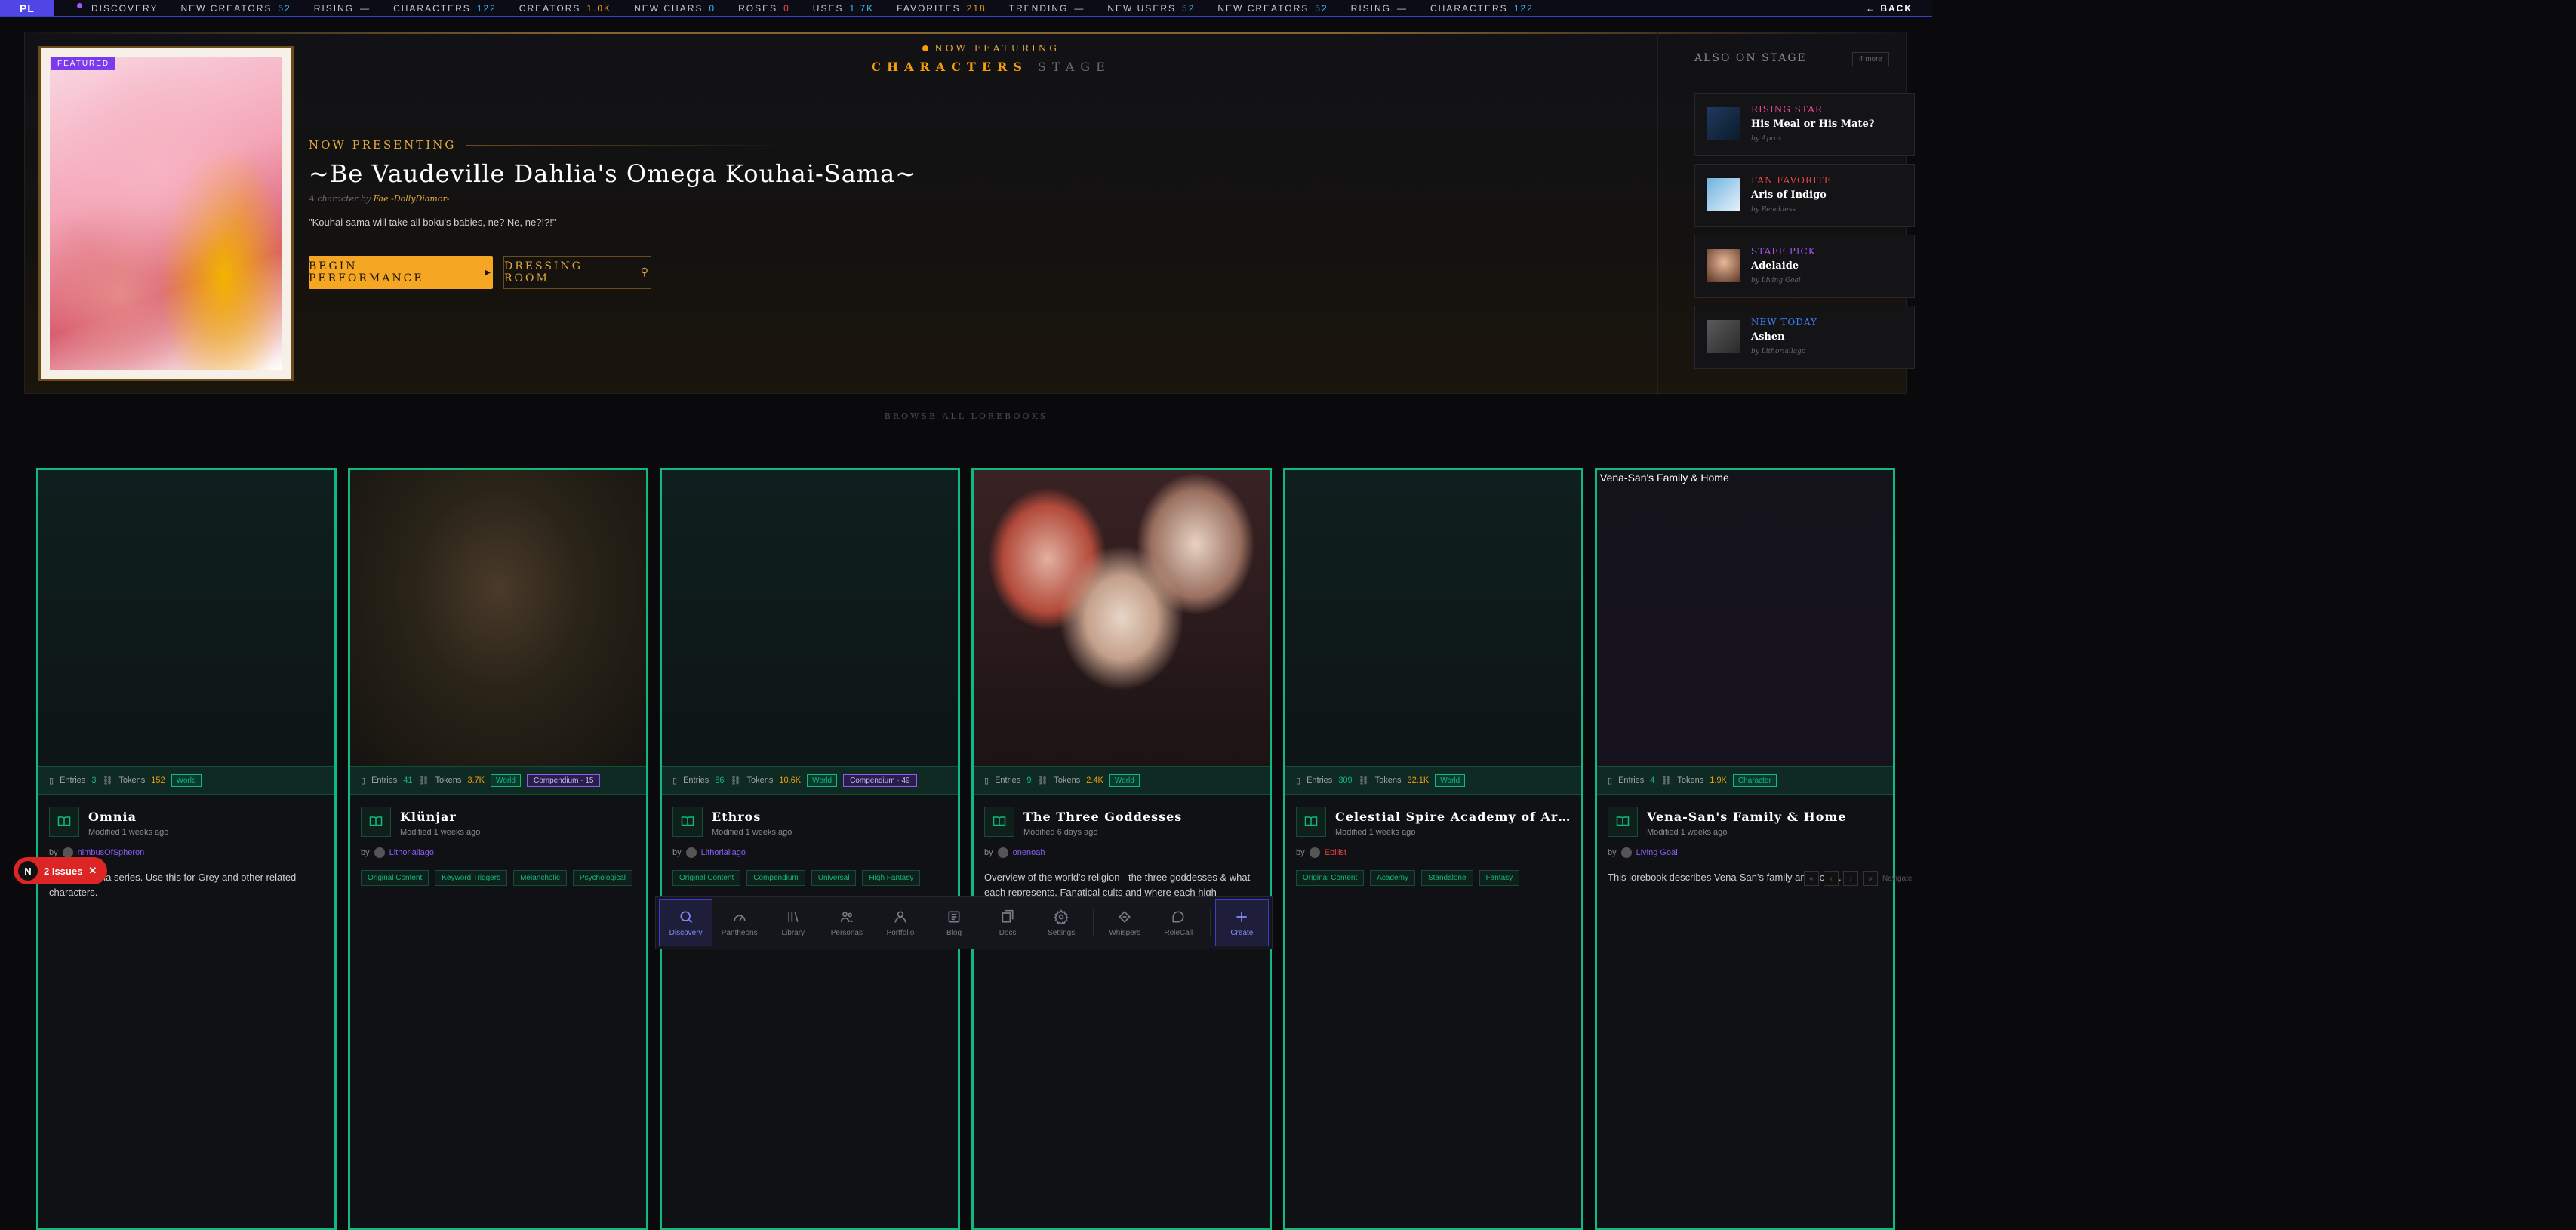 This screenshot has height=1230, width=2576. I want to click on dock-create: Create, so click(1241, 922).